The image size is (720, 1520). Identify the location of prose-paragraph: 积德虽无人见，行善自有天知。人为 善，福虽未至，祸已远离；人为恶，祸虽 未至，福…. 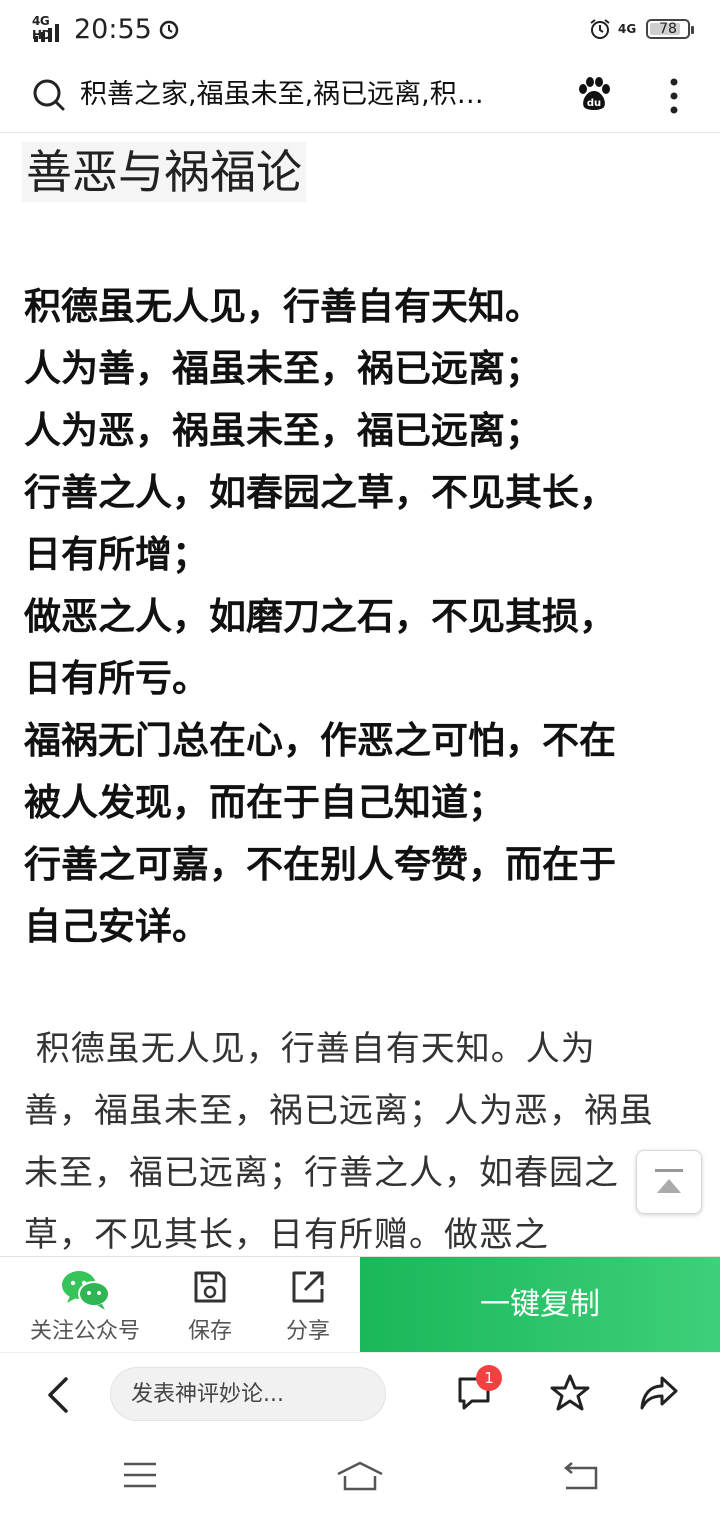
(362, 1137).